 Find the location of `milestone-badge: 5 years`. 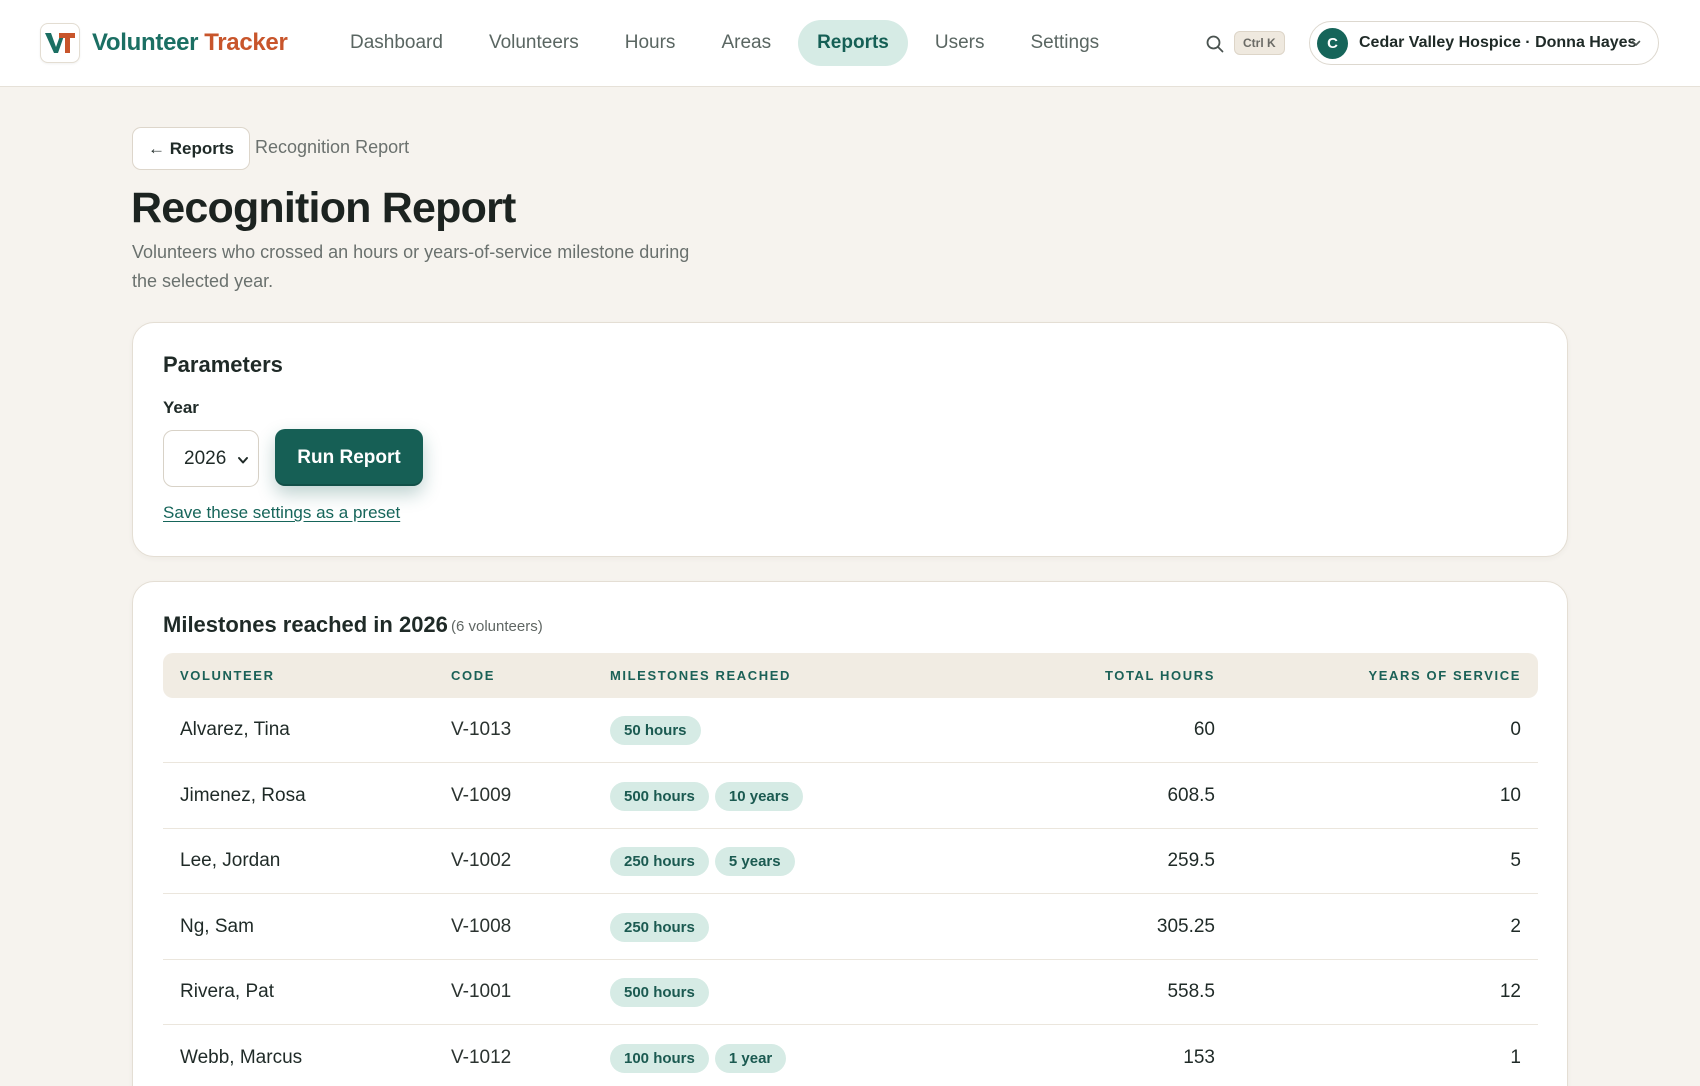

milestone-badge: 5 years is located at coordinates (754, 861).